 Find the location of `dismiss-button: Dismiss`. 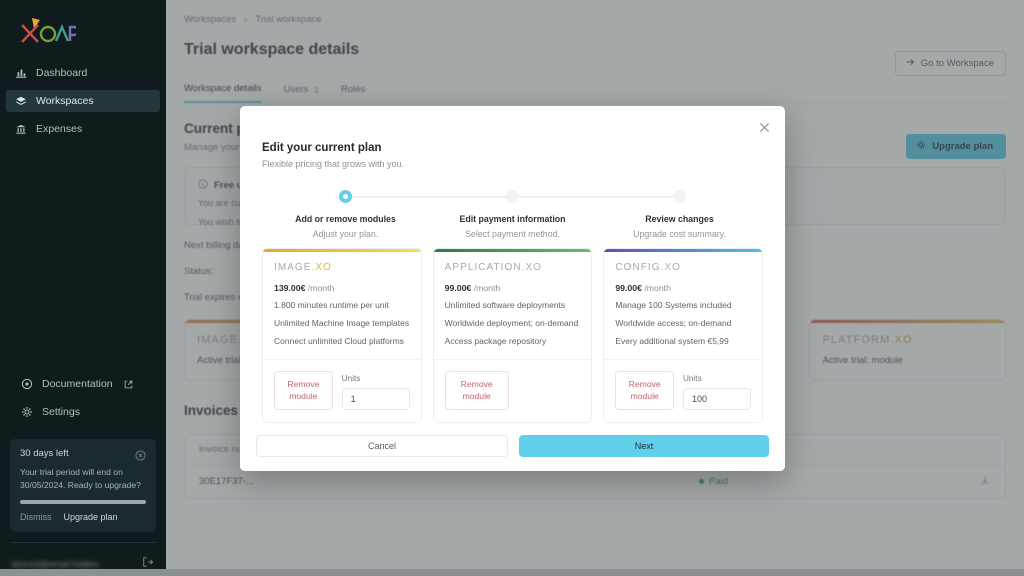

dismiss-button: Dismiss is located at coordinates (36, 517).